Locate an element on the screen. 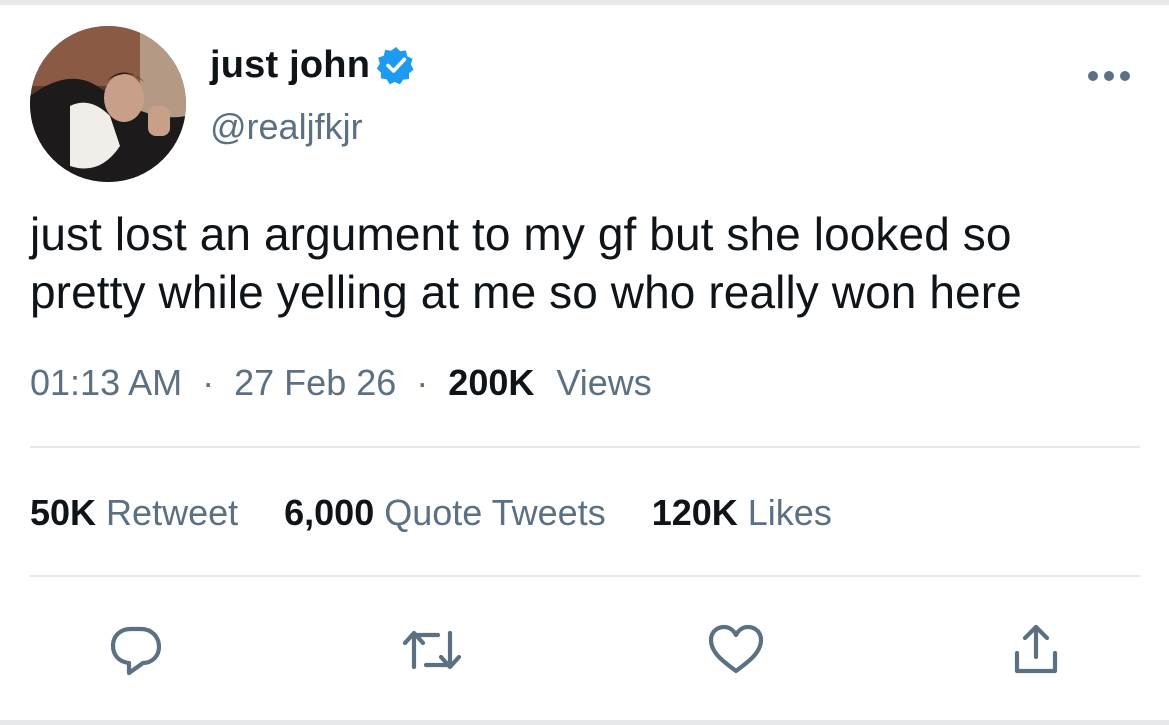 This screenshot has width=1169, height=725. reply-icon is located at coordinates (136, 651).